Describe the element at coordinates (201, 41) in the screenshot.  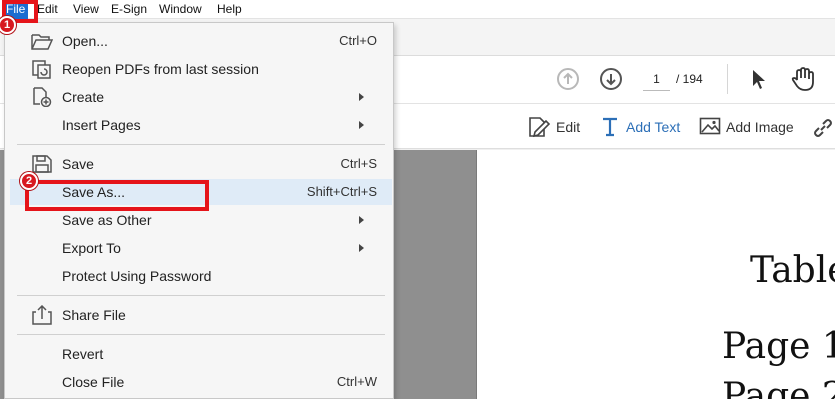
I see `menu-item-open: Open... Ctrl+O` at that location.